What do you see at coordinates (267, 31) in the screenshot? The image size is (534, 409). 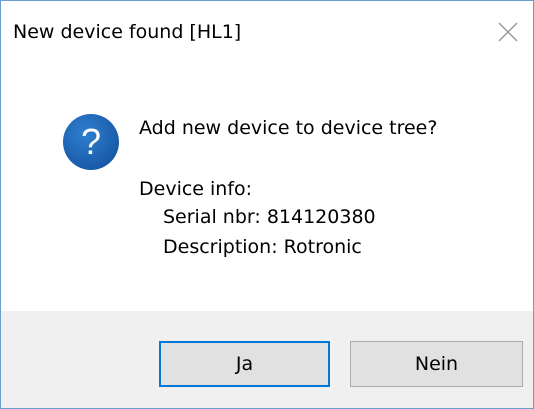 I see `title-bar: New device found [HL1]` at bounding box center [267, 31].